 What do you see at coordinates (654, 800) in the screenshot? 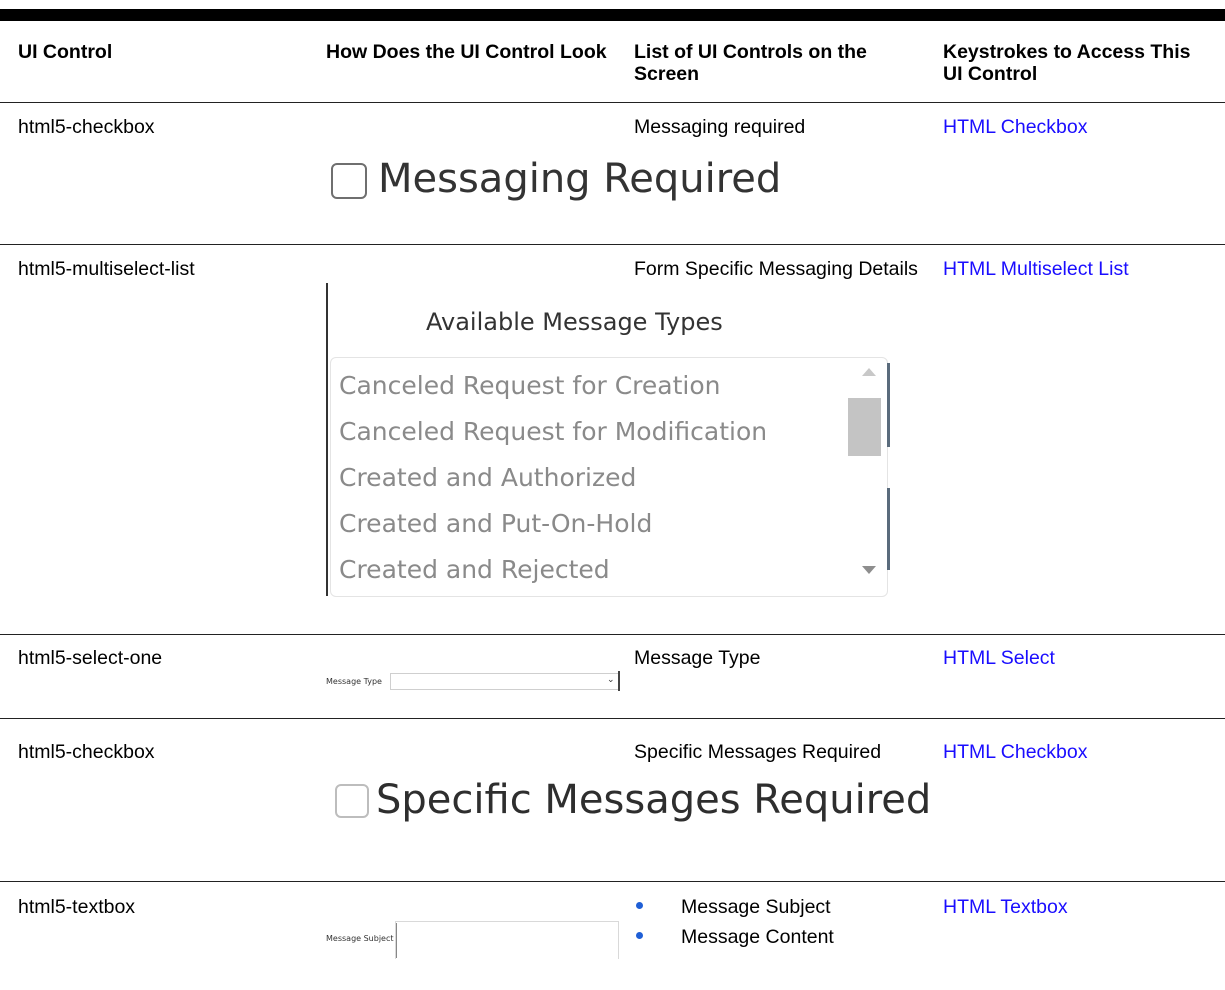
I see `row4-illustration-text: Specific Messages Required` at bounding box center [654, 800].